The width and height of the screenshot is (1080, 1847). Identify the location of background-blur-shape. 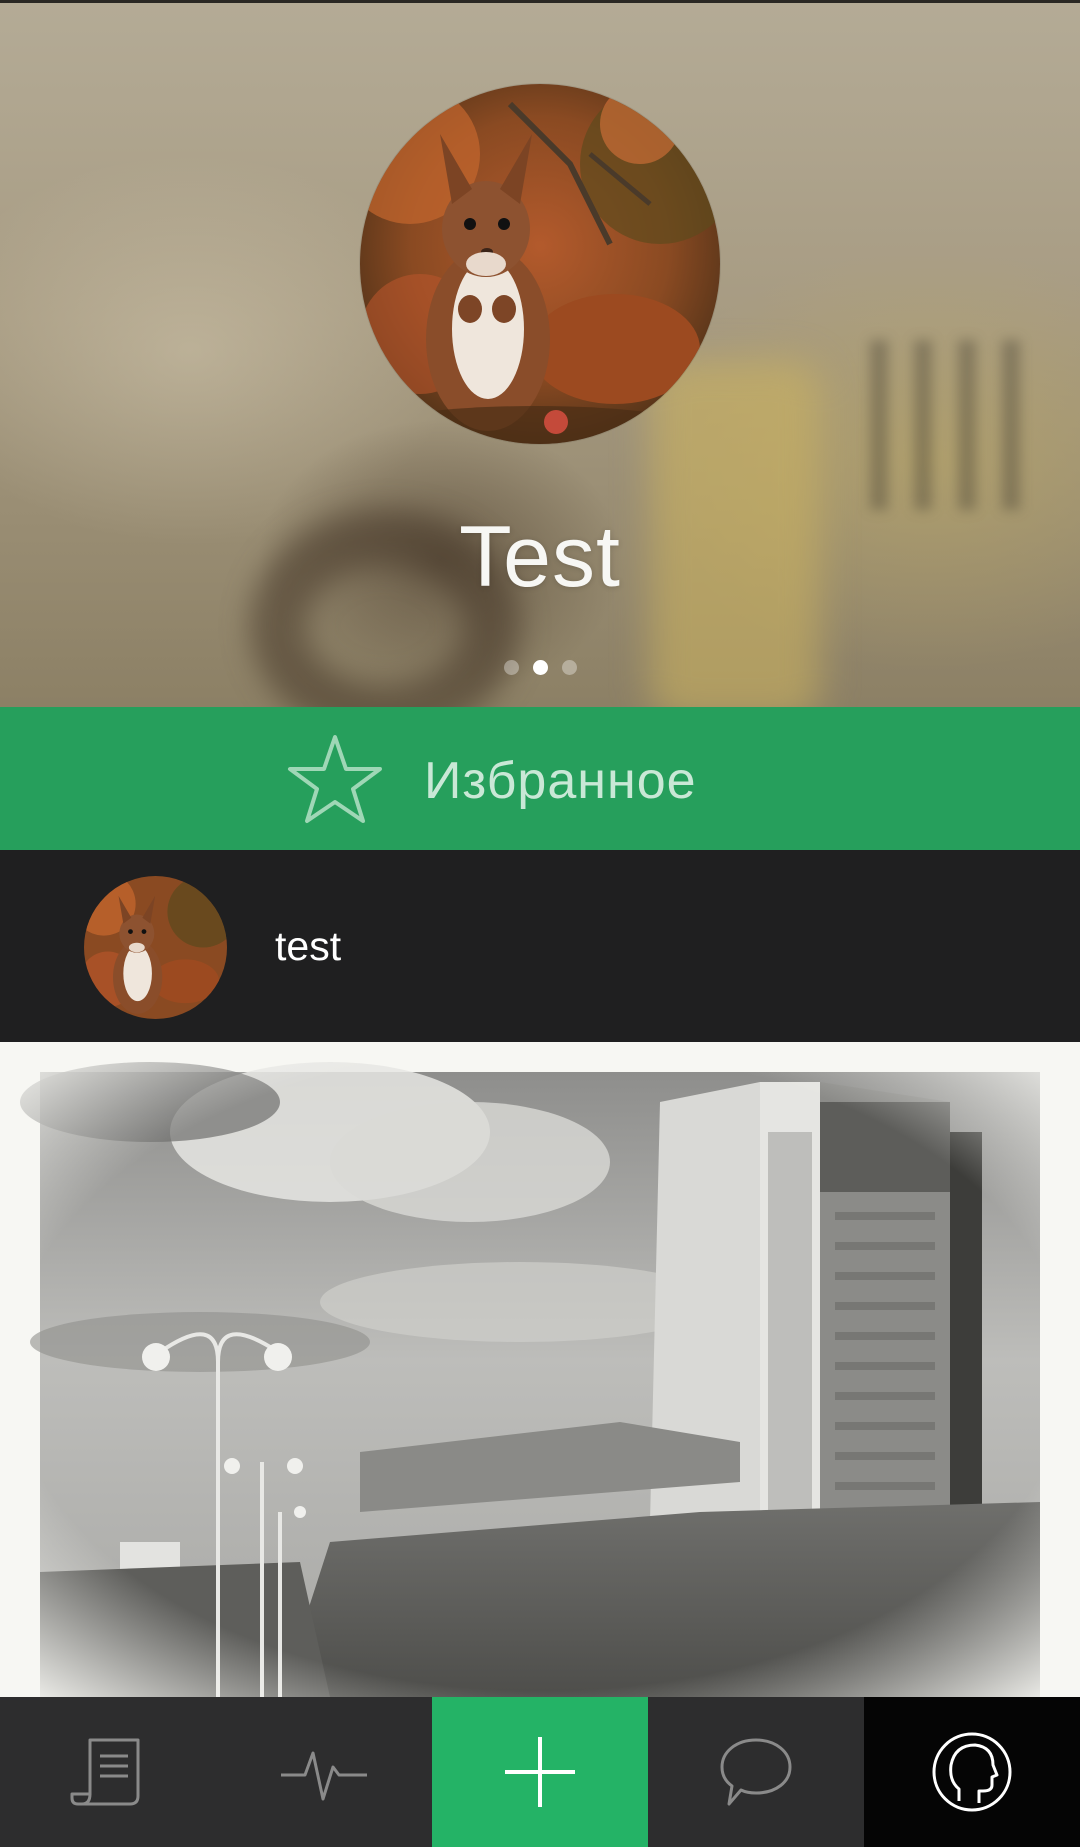
(945, 425).